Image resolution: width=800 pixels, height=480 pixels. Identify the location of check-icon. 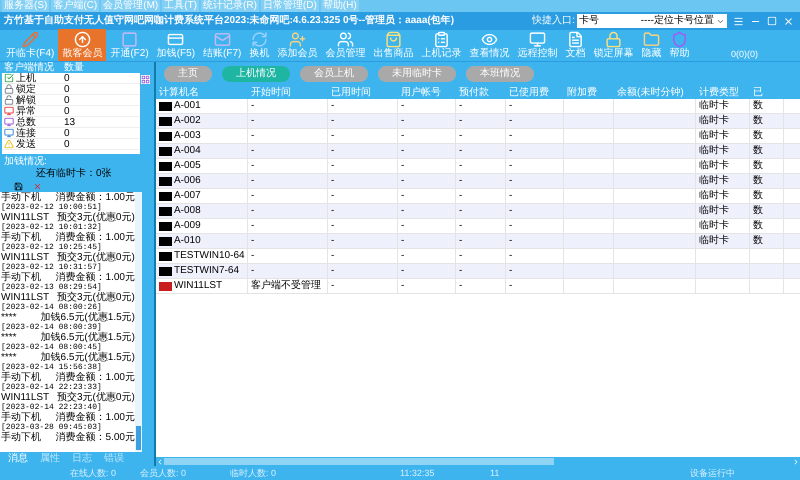
(9, 78).